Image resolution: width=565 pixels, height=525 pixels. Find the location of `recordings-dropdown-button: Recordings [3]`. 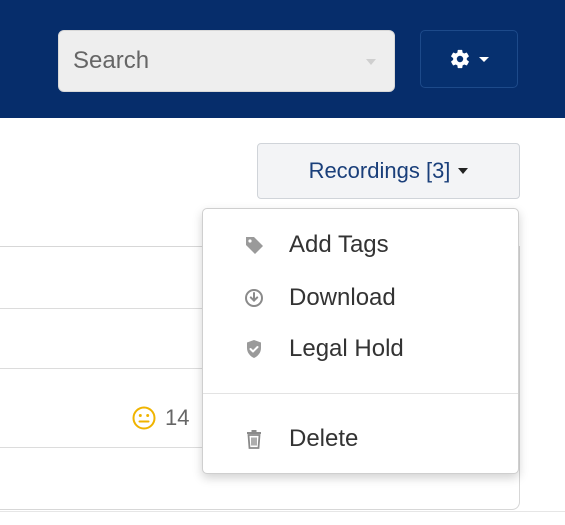

recordings-dropdown-button: Recordings [3] is located at coordinates (388, 171).